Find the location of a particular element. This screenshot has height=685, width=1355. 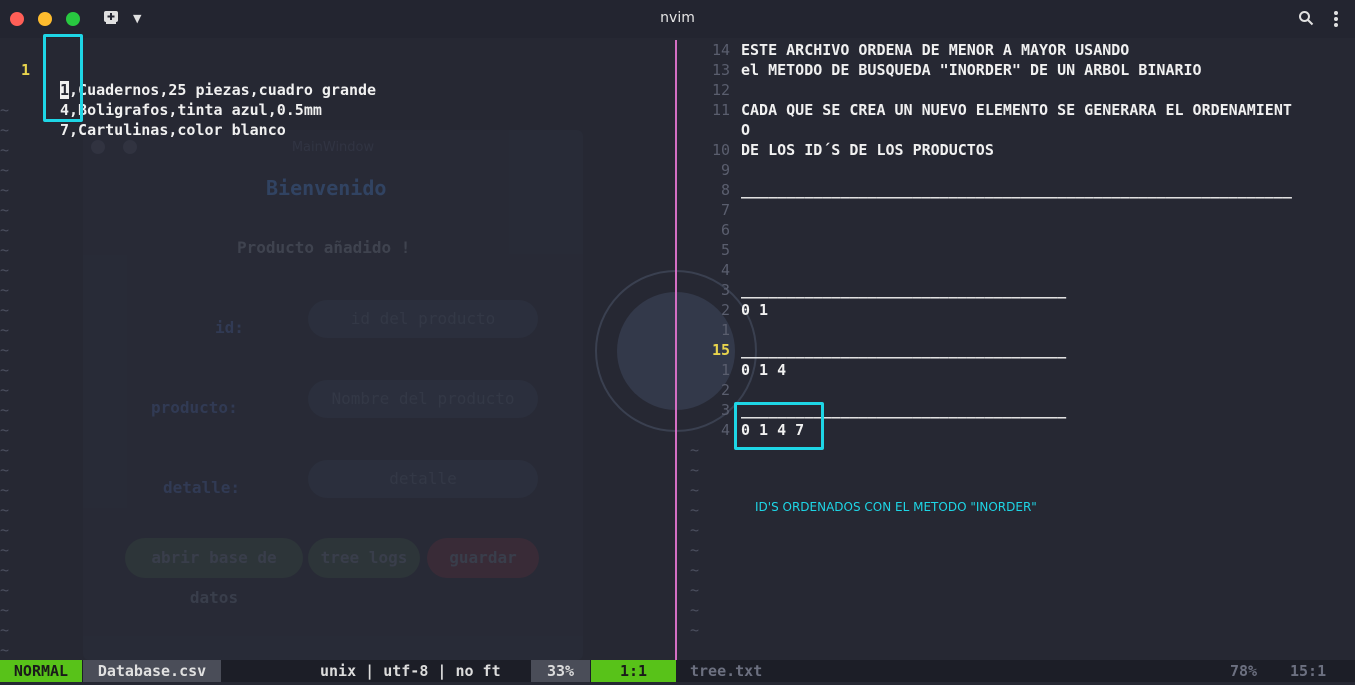

window-title: nvim is located at coordinates (677, 18).